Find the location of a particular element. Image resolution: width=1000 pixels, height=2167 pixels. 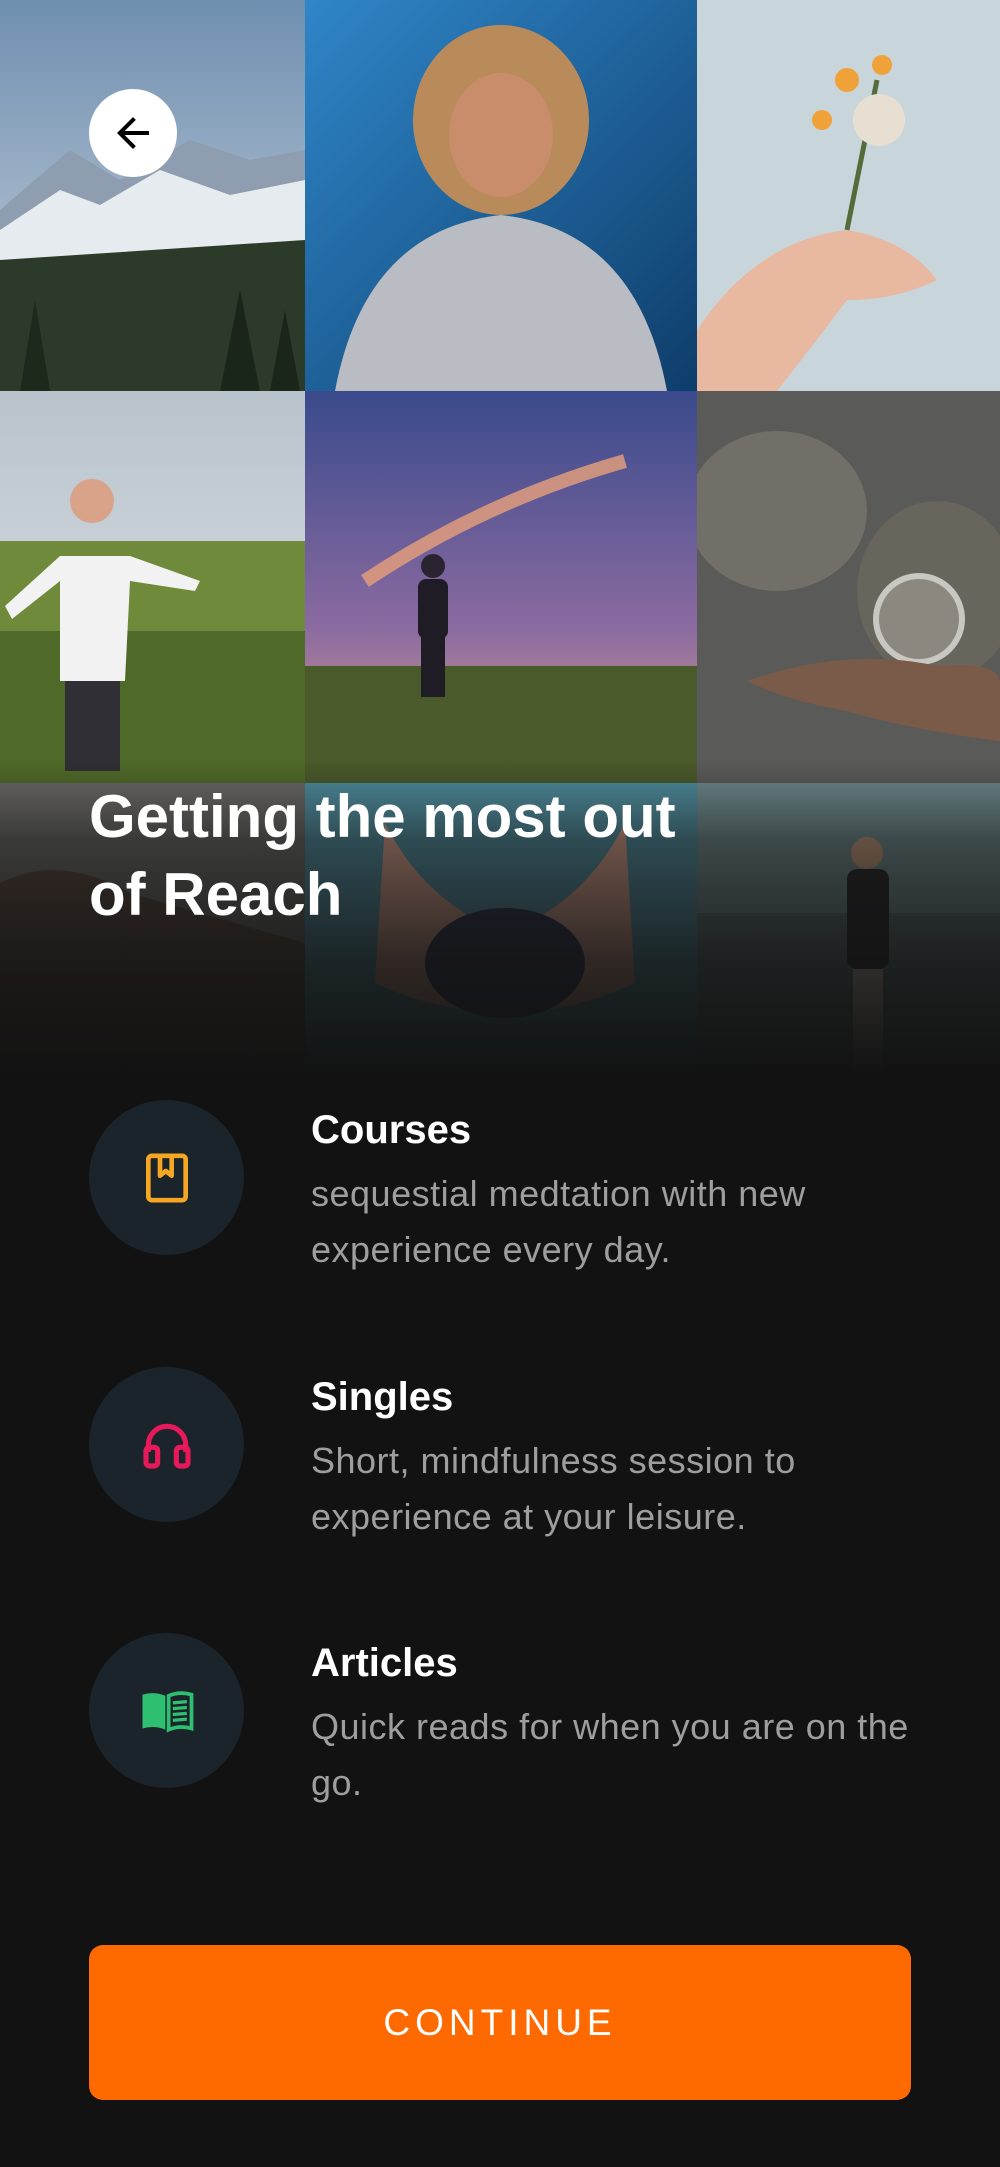

laughing-woman-photo is located at coordinates (501, 195).